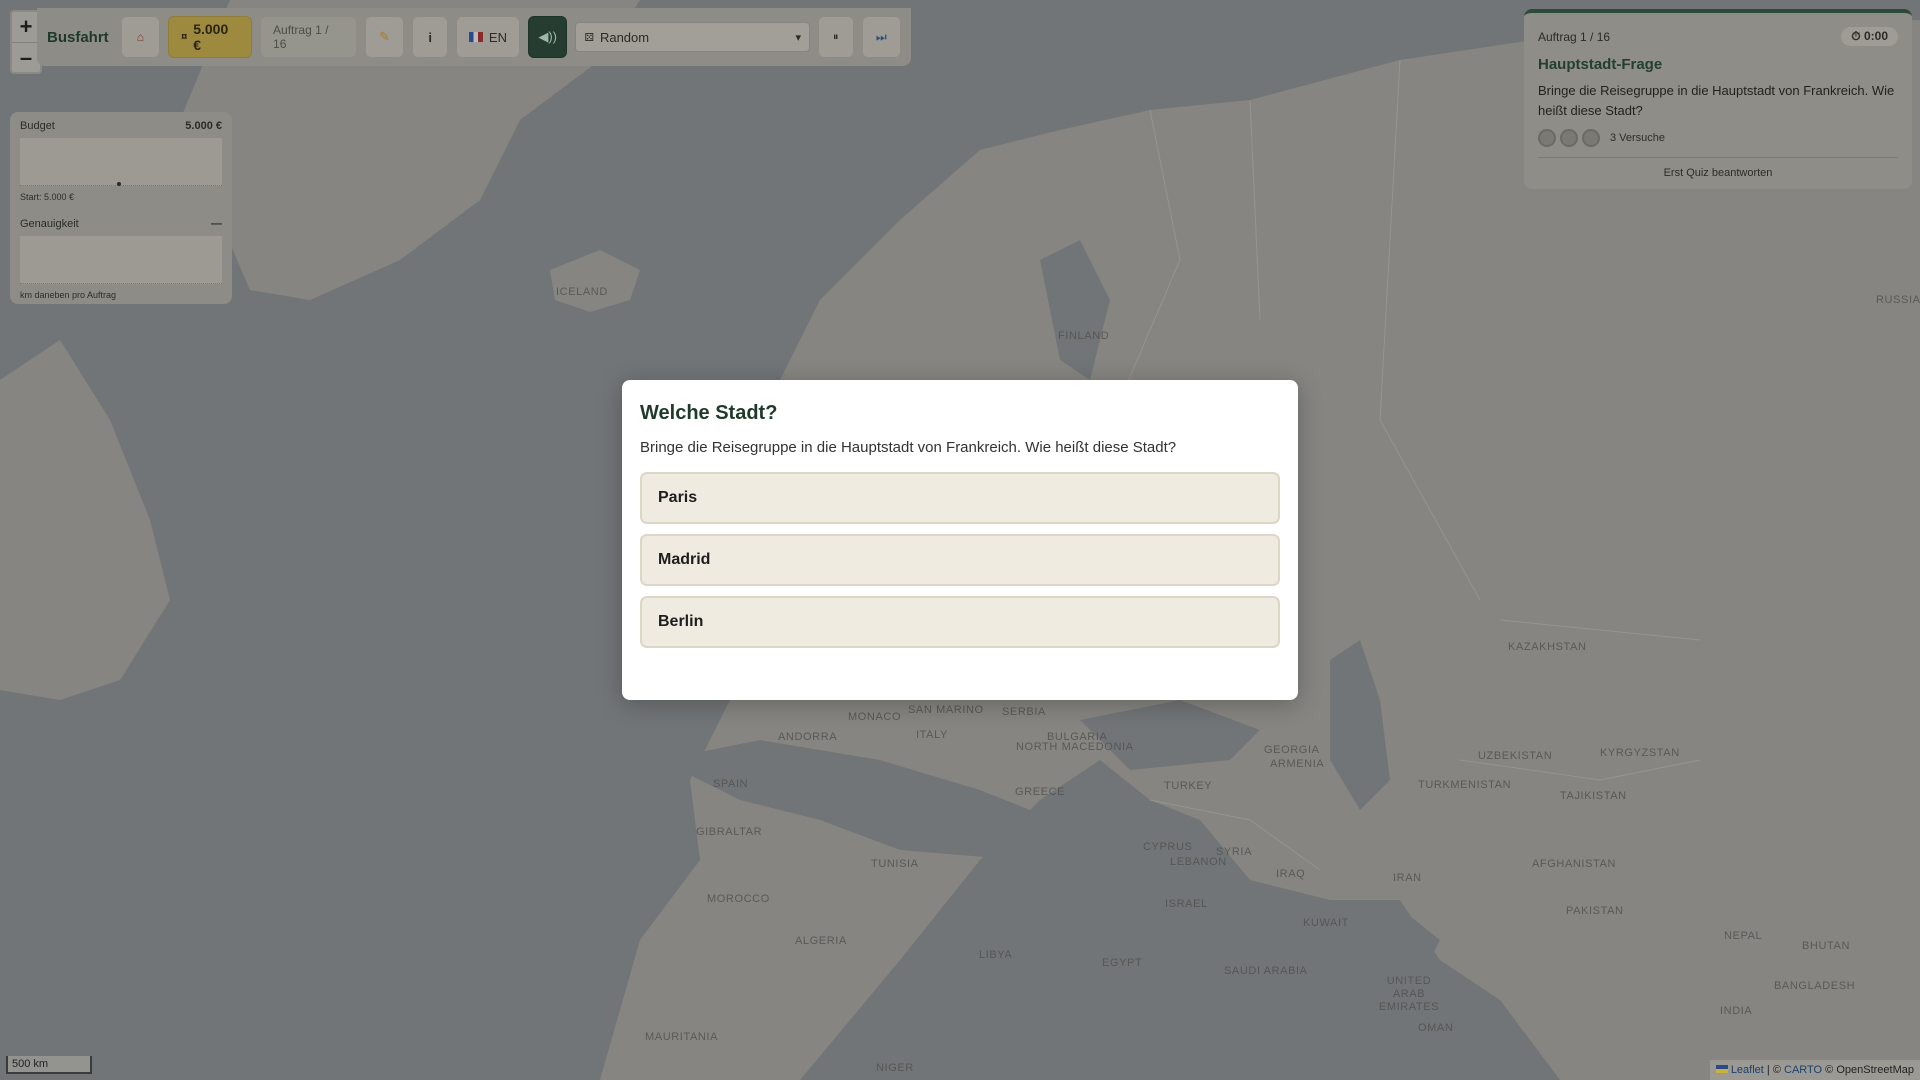 The image size is (1920, 1080). Describe the element at coordinates (26, 57) in the screenshot. I see `zoom-out-button: –` at that location.